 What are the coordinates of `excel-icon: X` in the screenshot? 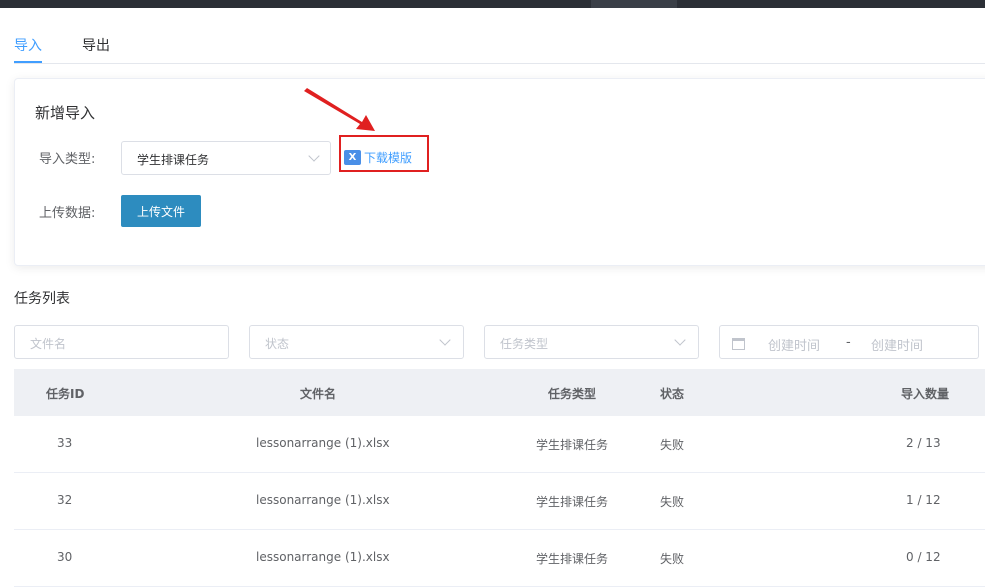 It's located at (352, 157).